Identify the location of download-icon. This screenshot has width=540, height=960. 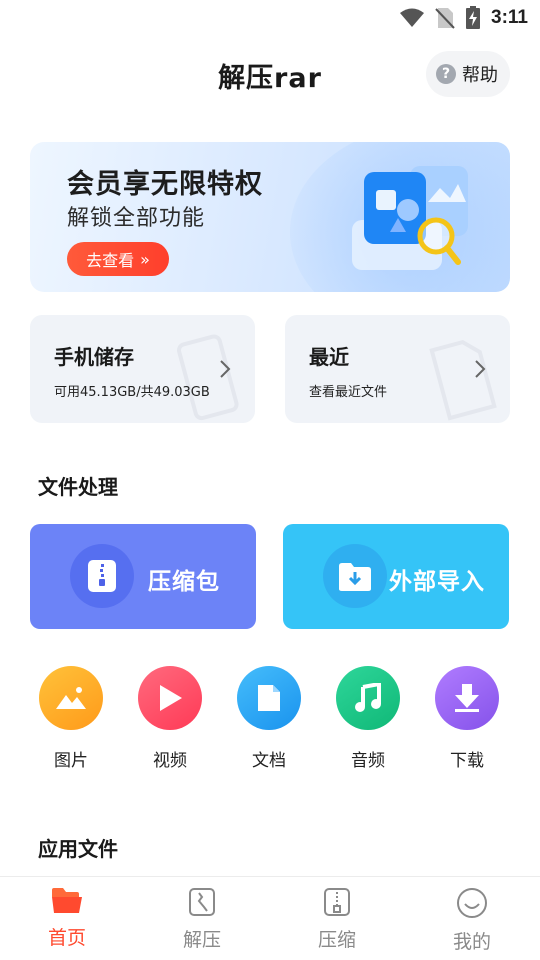
(467, 698).